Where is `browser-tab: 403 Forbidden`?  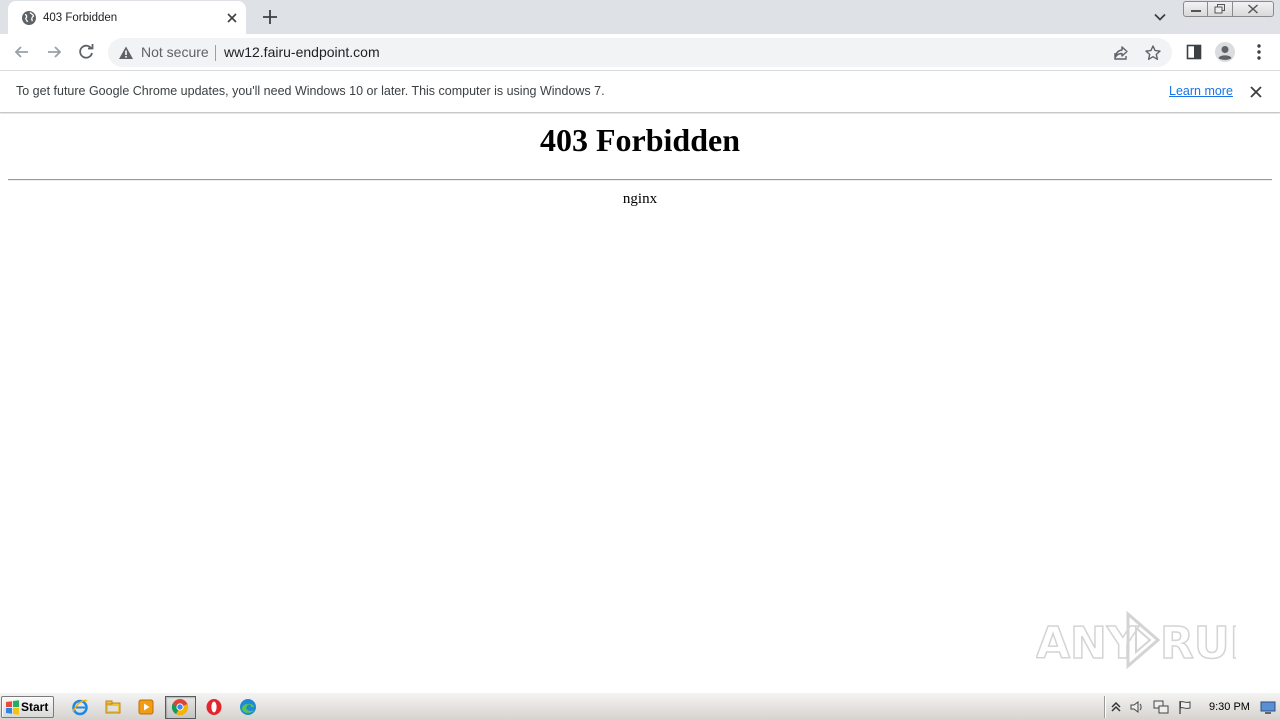 browser-tab: 403 Forbidden is located at coordinates (127, 17).